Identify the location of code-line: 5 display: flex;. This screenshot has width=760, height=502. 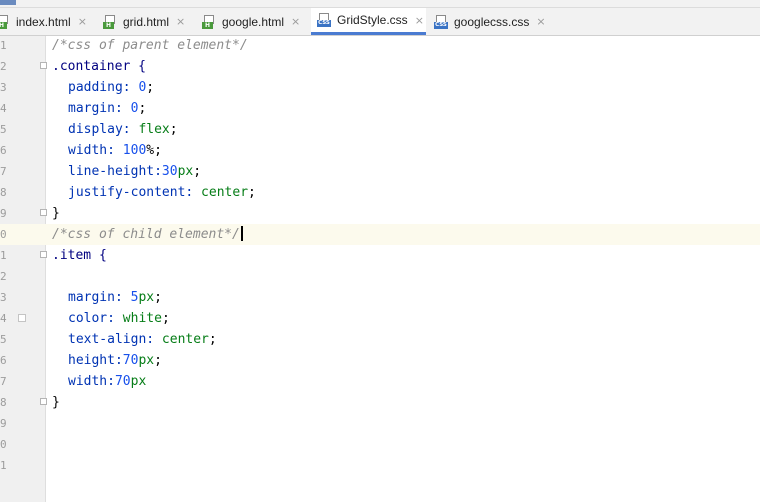
(380, 129).